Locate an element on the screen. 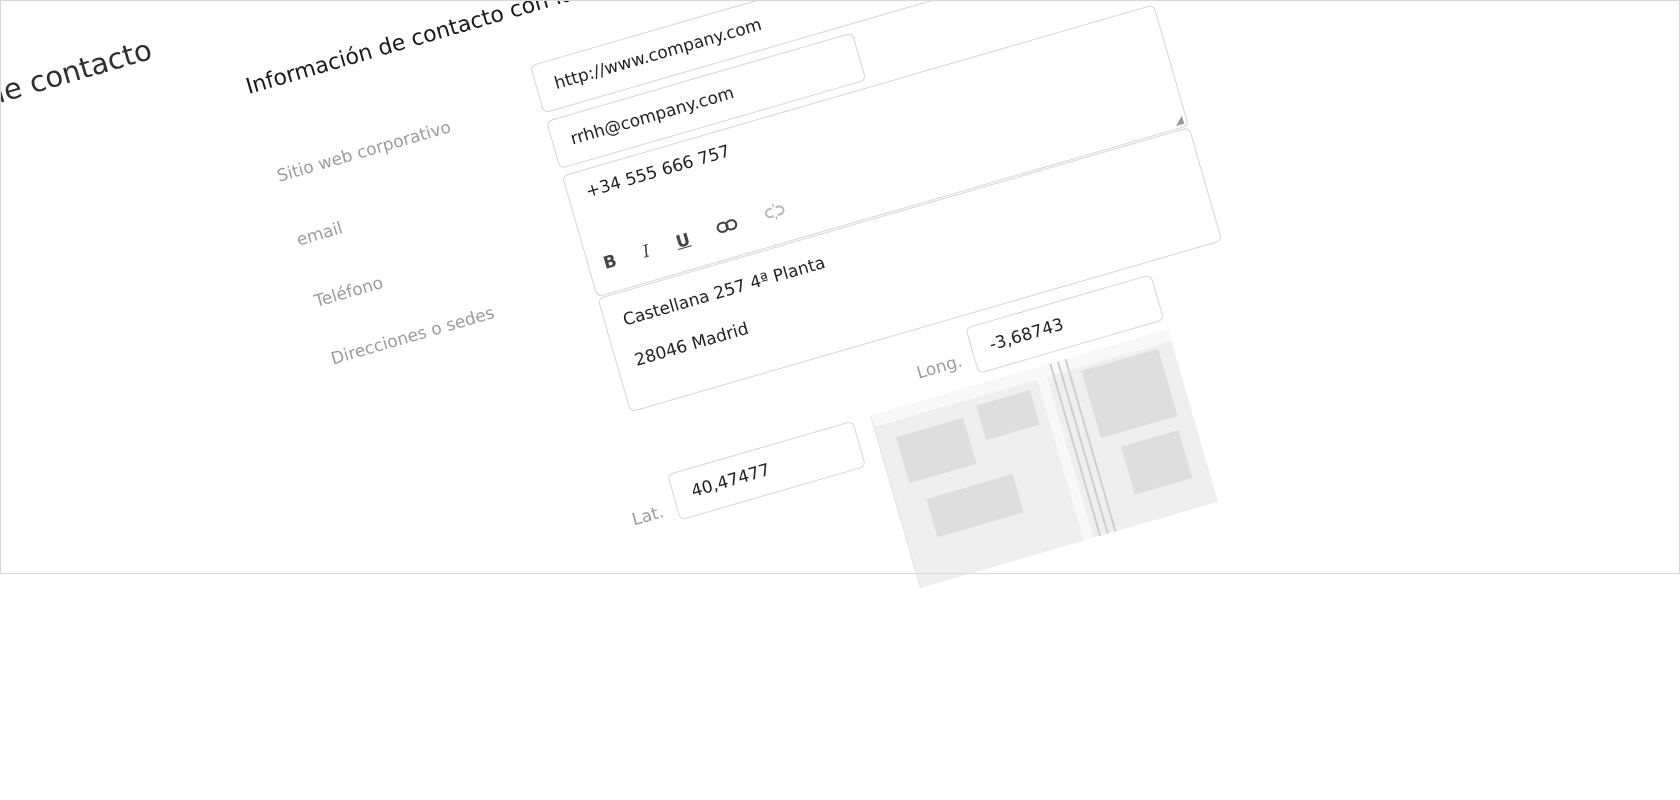 The height and width of the screenshot is (800, 1680). latitude-value: 40,47477 is located at coordinates (731, 481).